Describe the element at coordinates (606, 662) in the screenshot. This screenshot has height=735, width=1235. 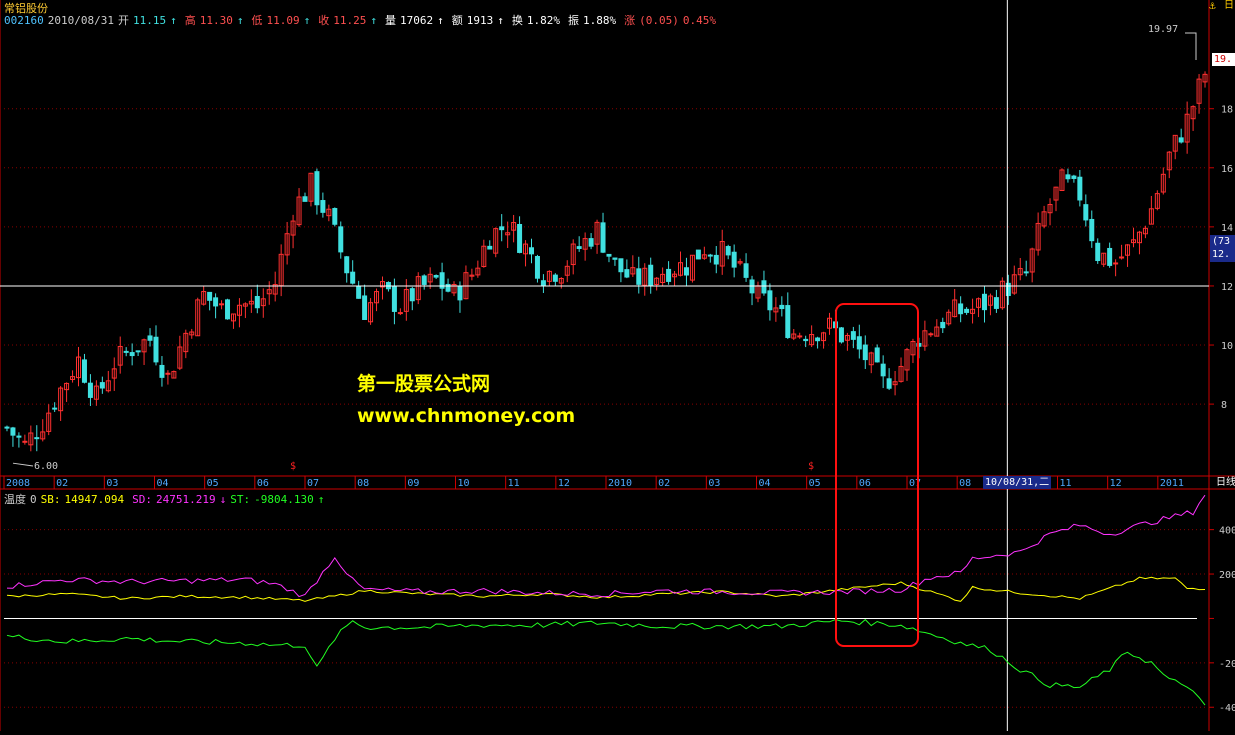
I see `indicator-line-st` at that location.